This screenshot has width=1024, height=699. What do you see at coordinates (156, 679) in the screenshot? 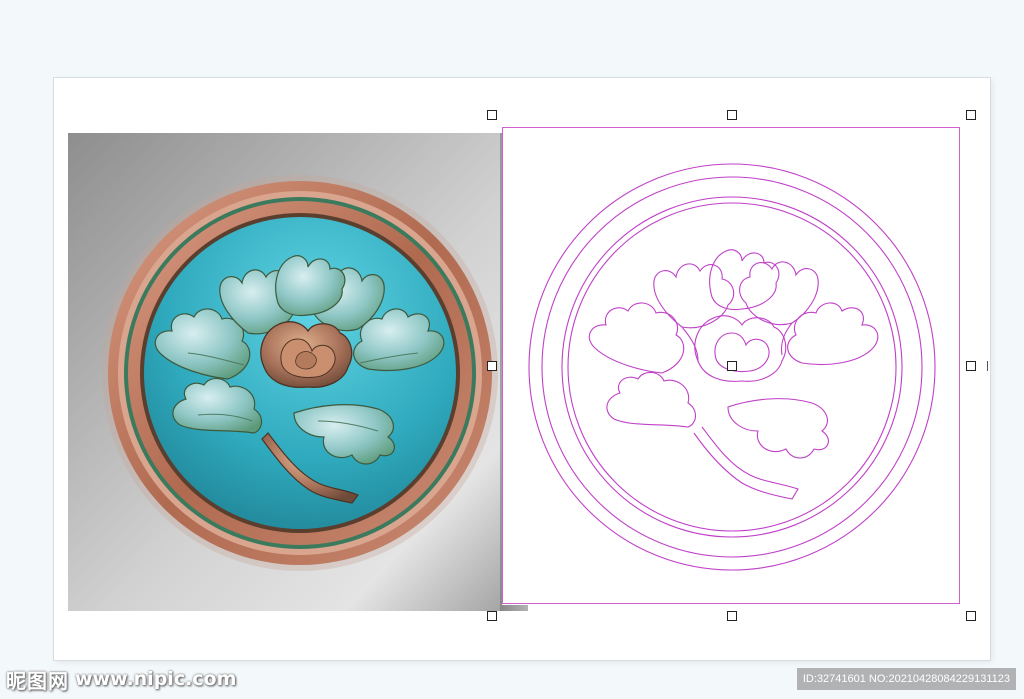
I see `watermark-url: www.nipic.com` at bounding box center [156, 679].